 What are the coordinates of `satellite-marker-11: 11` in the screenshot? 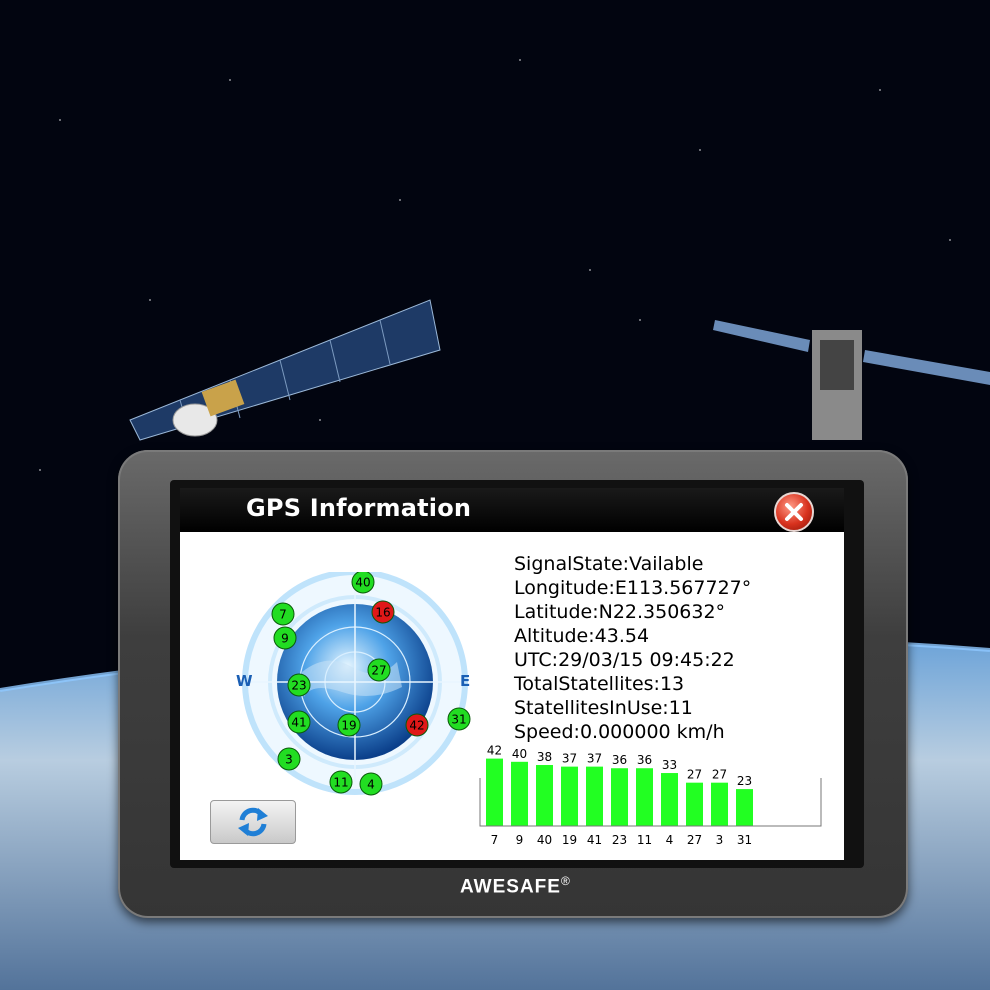 It's located at (341, 782).